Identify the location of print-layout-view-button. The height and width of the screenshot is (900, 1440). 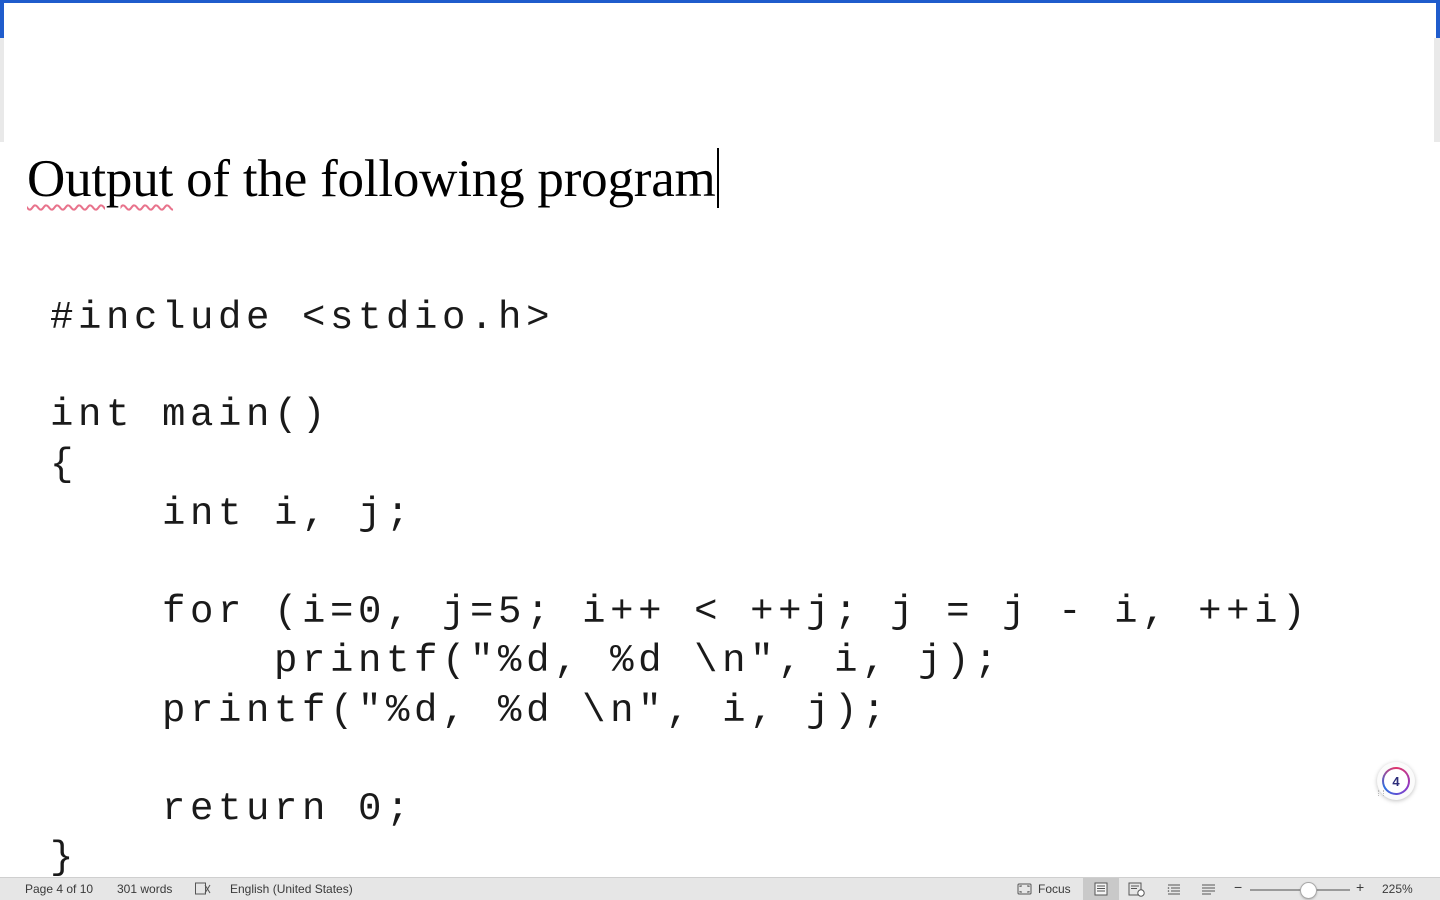
(1101, 889).